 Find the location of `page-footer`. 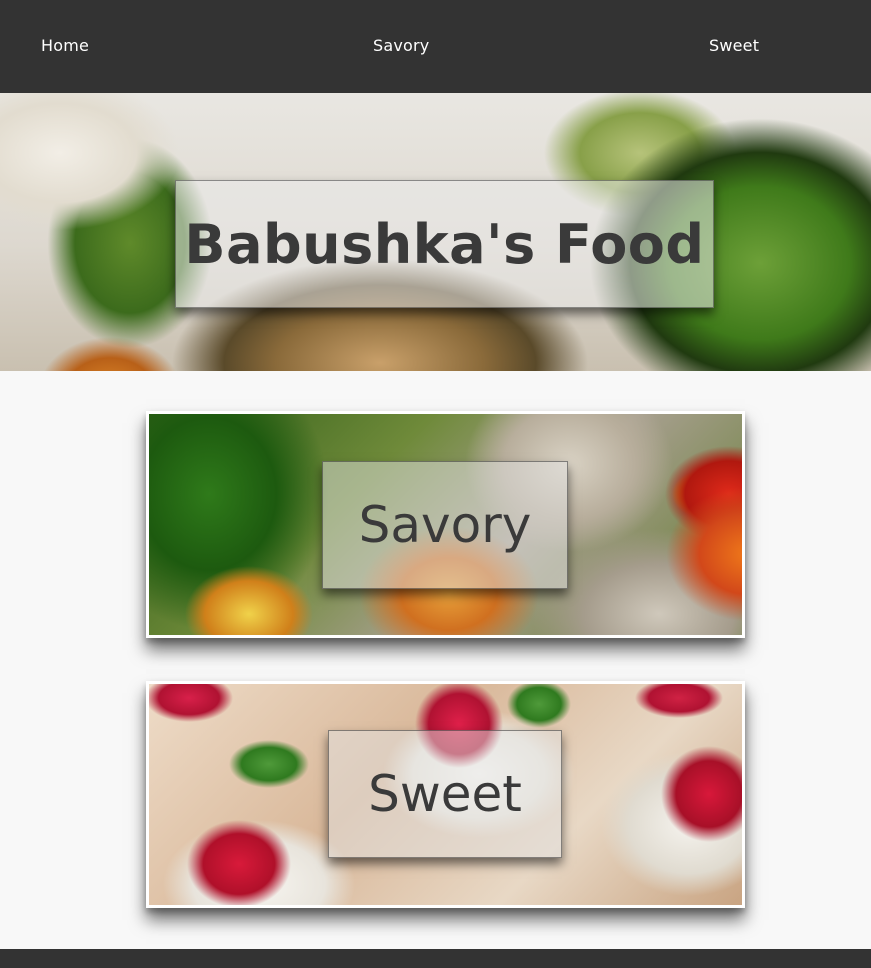

page-footer is located at coordinates (435, 958).